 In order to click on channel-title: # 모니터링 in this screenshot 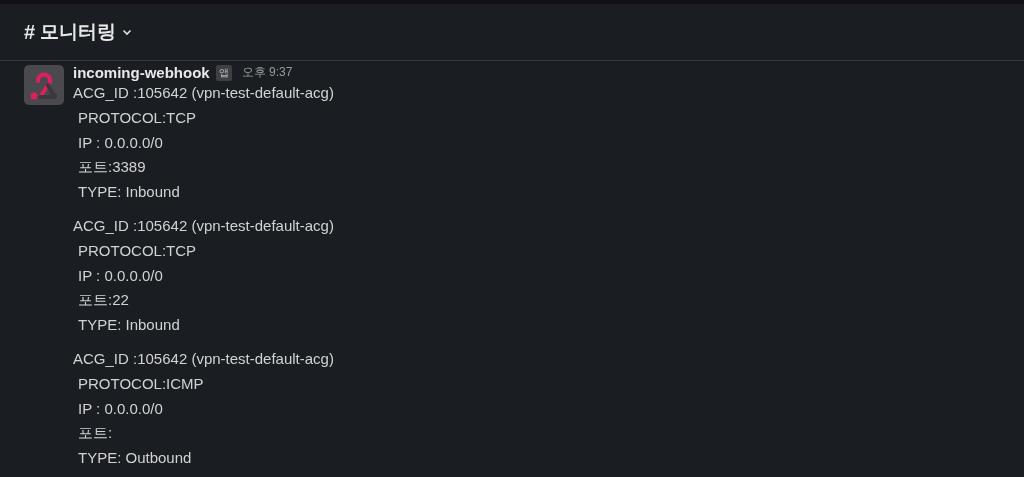, I will do `click(78, 32)`.